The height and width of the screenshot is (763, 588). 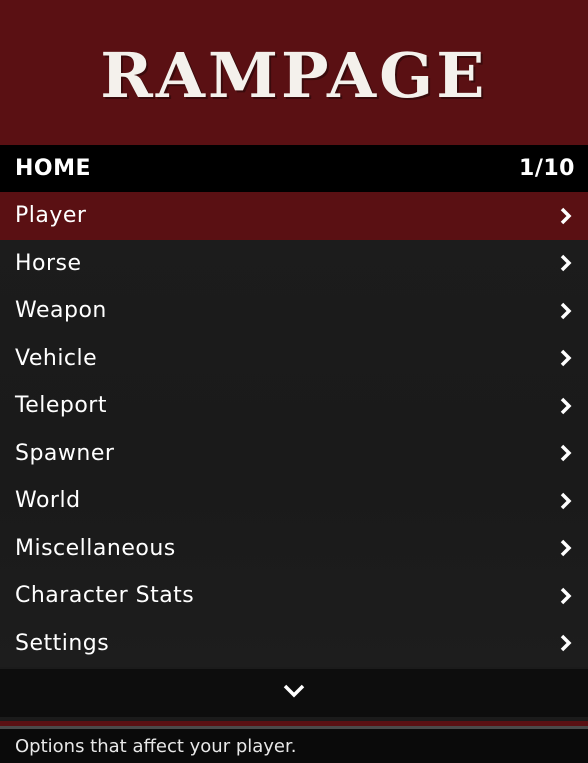 I want to click on menu-item-player: Player, so click(x=294, y=216).